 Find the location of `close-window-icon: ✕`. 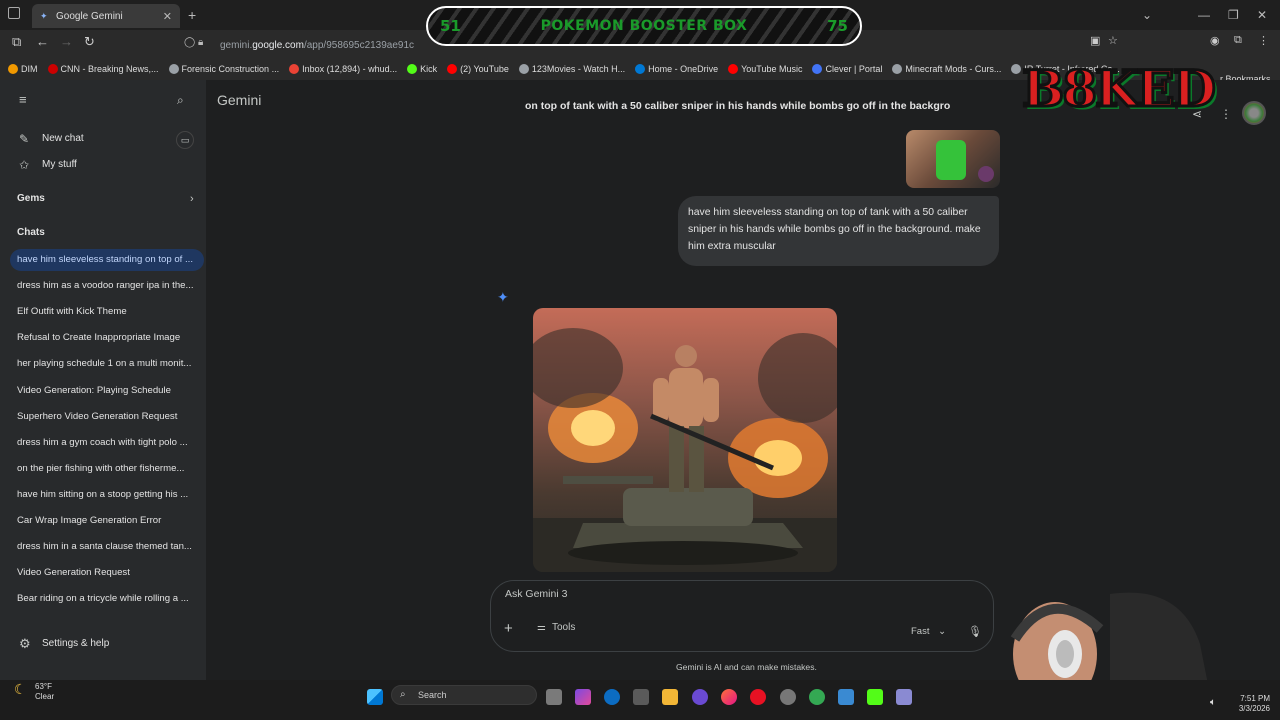

close-window-icon: ✕ is located at coordinates (1262, 15).